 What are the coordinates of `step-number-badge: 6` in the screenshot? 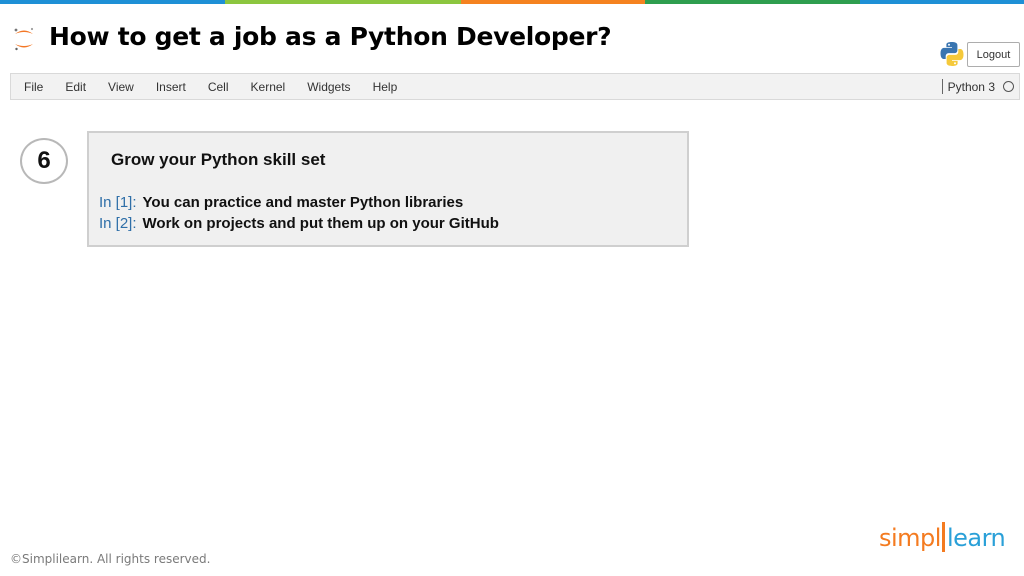 It's located at (44, 161).